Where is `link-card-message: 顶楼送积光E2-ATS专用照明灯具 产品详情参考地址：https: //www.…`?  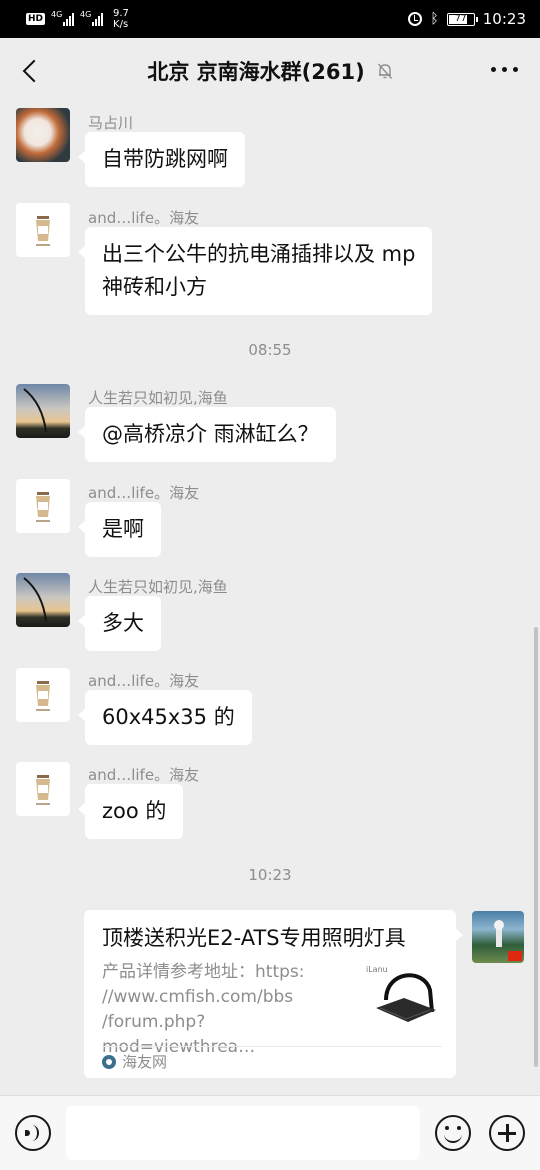
link-card-message: 顶楼送积光E2-ATS专用照明灯具 产品详情参考地址：https: //www.… is located at coordinates (273, 994).